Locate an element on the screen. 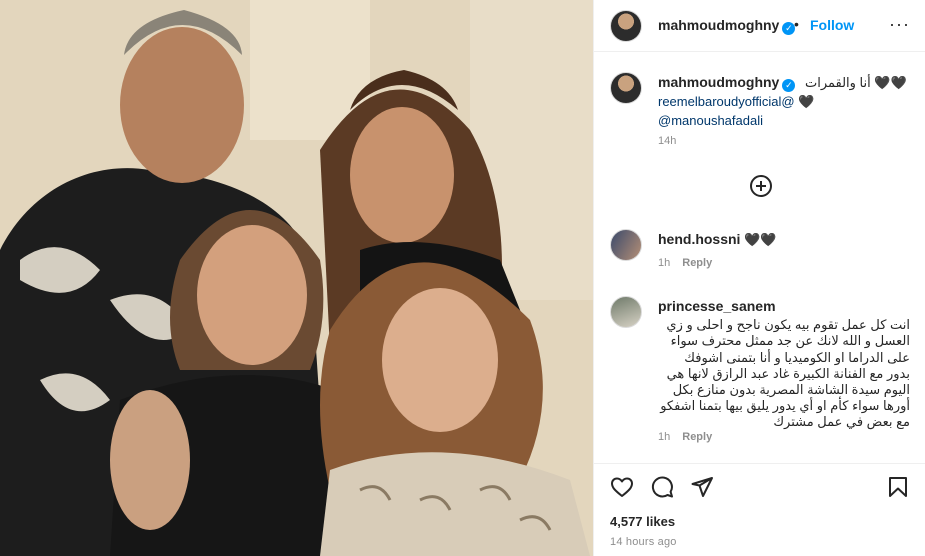 The height and width of the screenshot is (556, 925). author-username-text: mahmoudmoghny is located at coordinates (718, 25).